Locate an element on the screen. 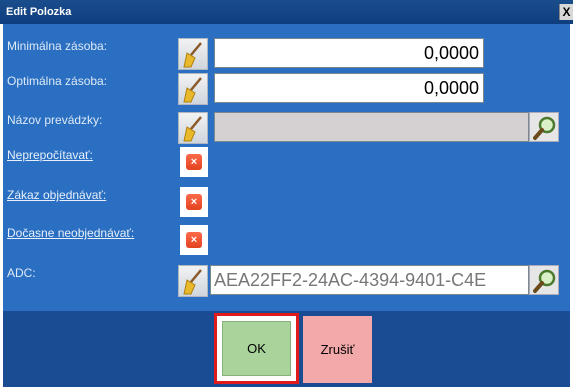 This screenshot has width=573, height=387. store-name-input is located at coordinates (371, 127).